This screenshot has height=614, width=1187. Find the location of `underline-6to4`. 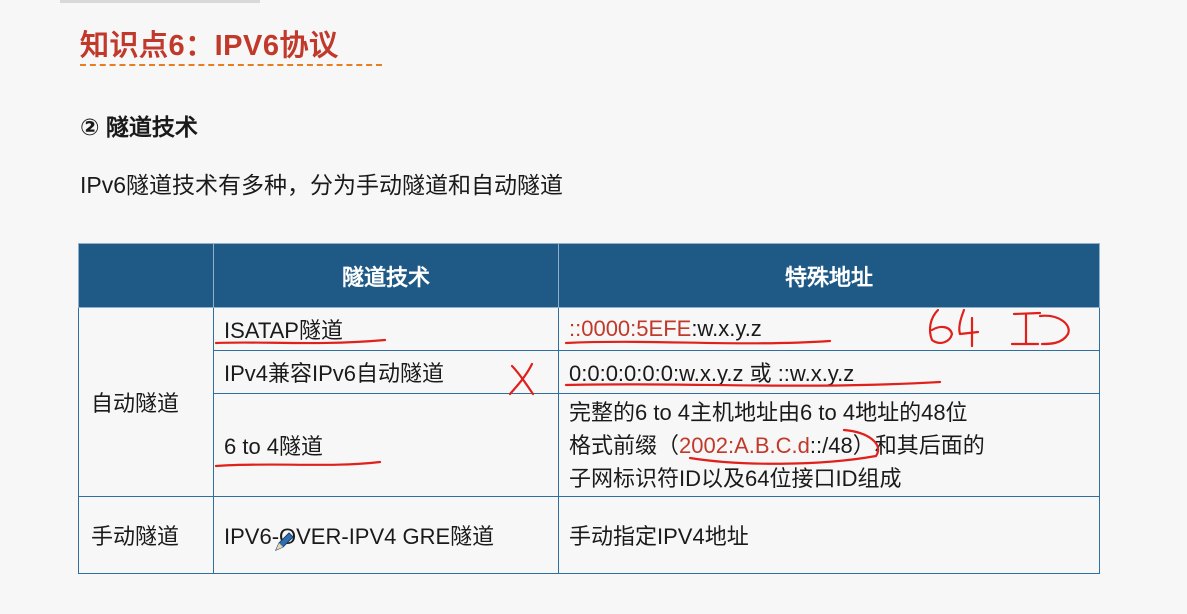

underline-6to4 is located at coordinates (298, 464).